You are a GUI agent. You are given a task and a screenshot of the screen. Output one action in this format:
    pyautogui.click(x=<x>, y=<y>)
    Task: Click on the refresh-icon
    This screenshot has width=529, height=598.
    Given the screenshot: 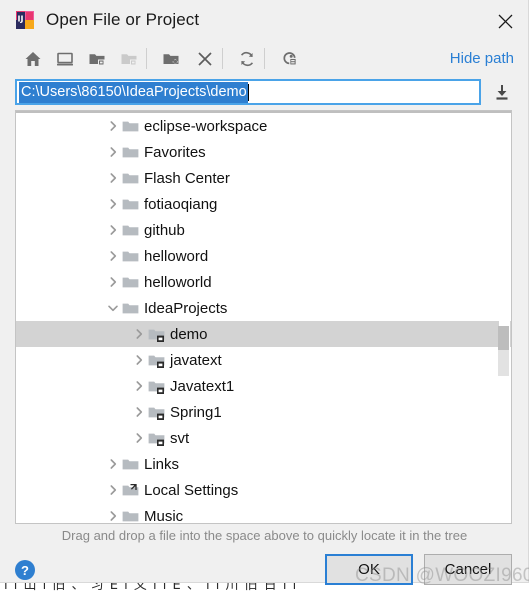 What is the action you would take?
    pyautogui.click(x=247, y=59)
    